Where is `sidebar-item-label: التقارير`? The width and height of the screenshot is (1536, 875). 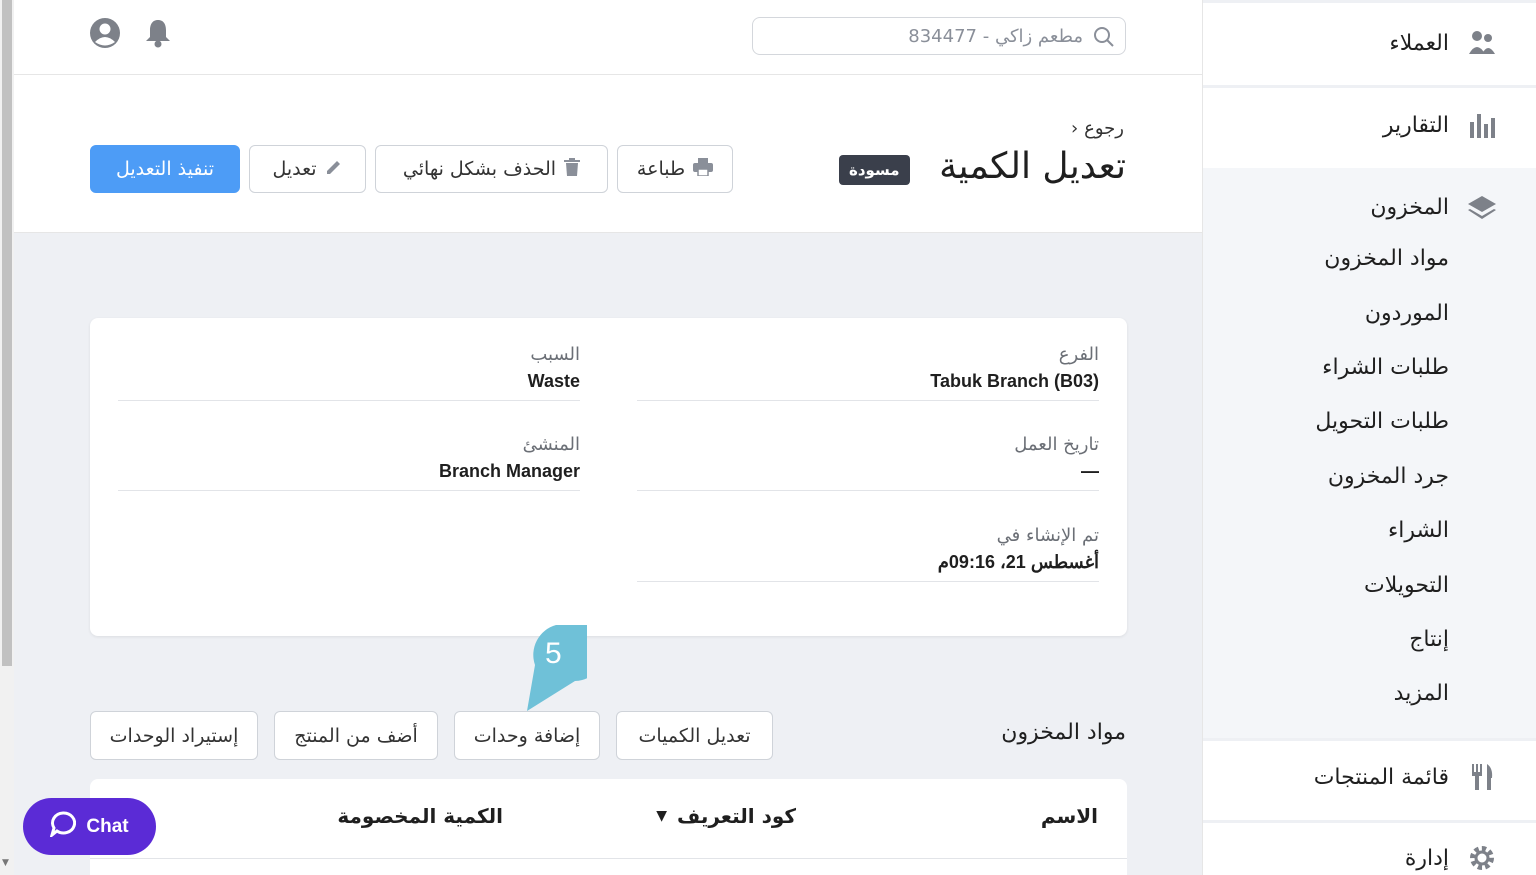 sidebar-item-label: التقارير is located at coordinates (1415, 125).